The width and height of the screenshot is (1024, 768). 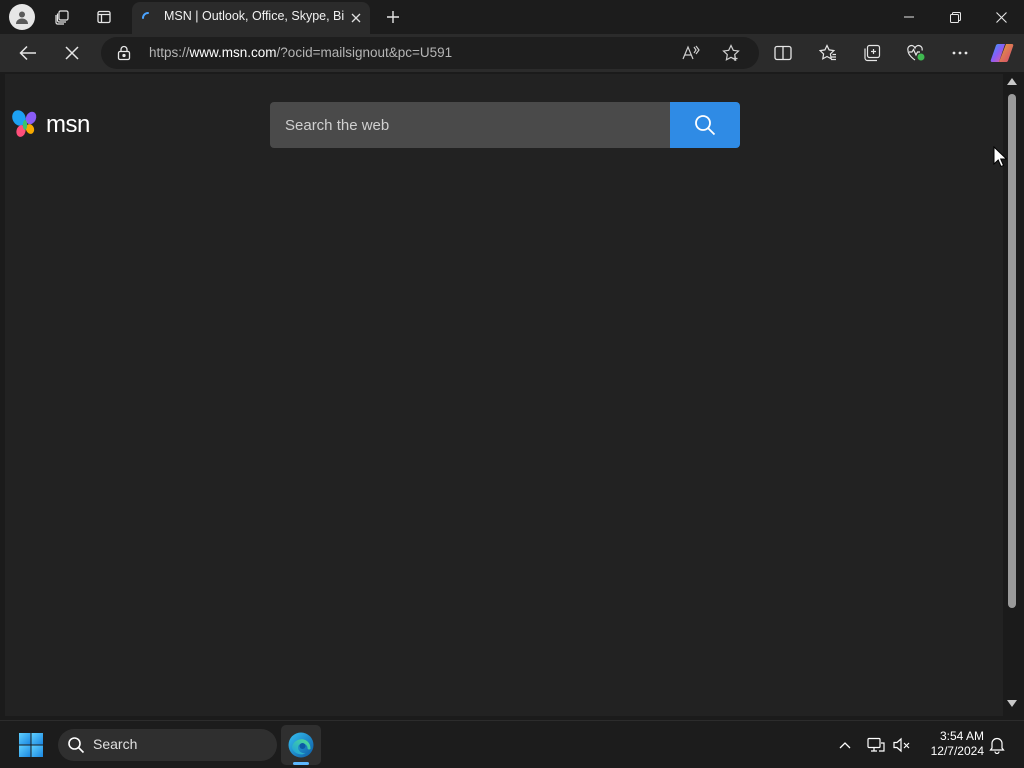 I want to click on taskbar-search-label: Search, so click(x=115, y=744).